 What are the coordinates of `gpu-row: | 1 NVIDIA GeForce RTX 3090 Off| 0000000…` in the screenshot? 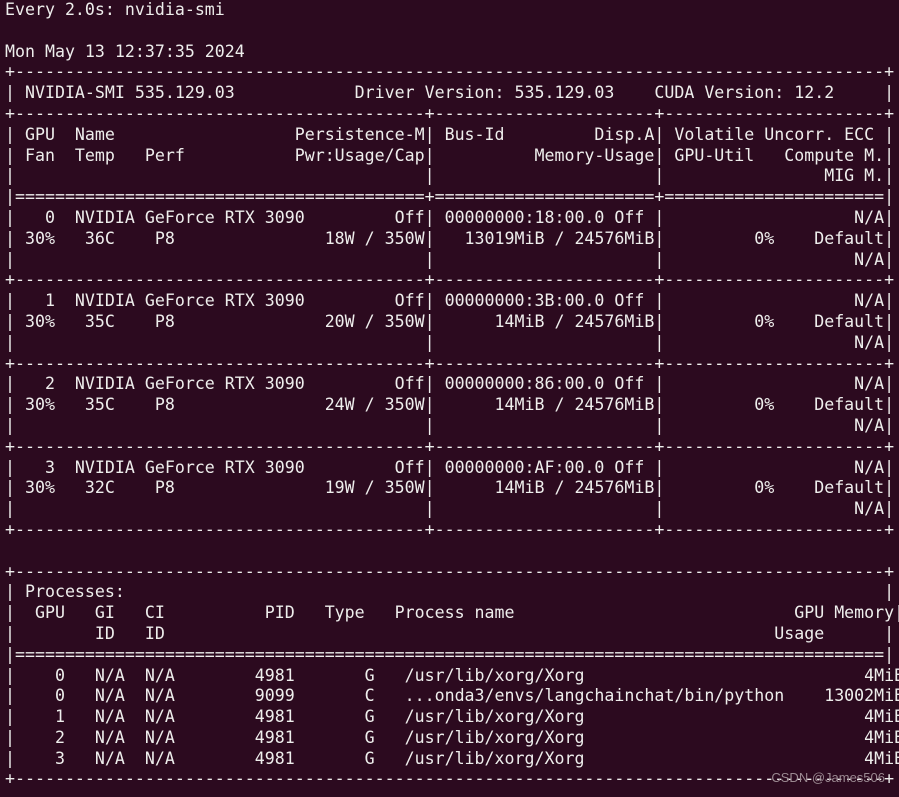 It's located at (450, 301).